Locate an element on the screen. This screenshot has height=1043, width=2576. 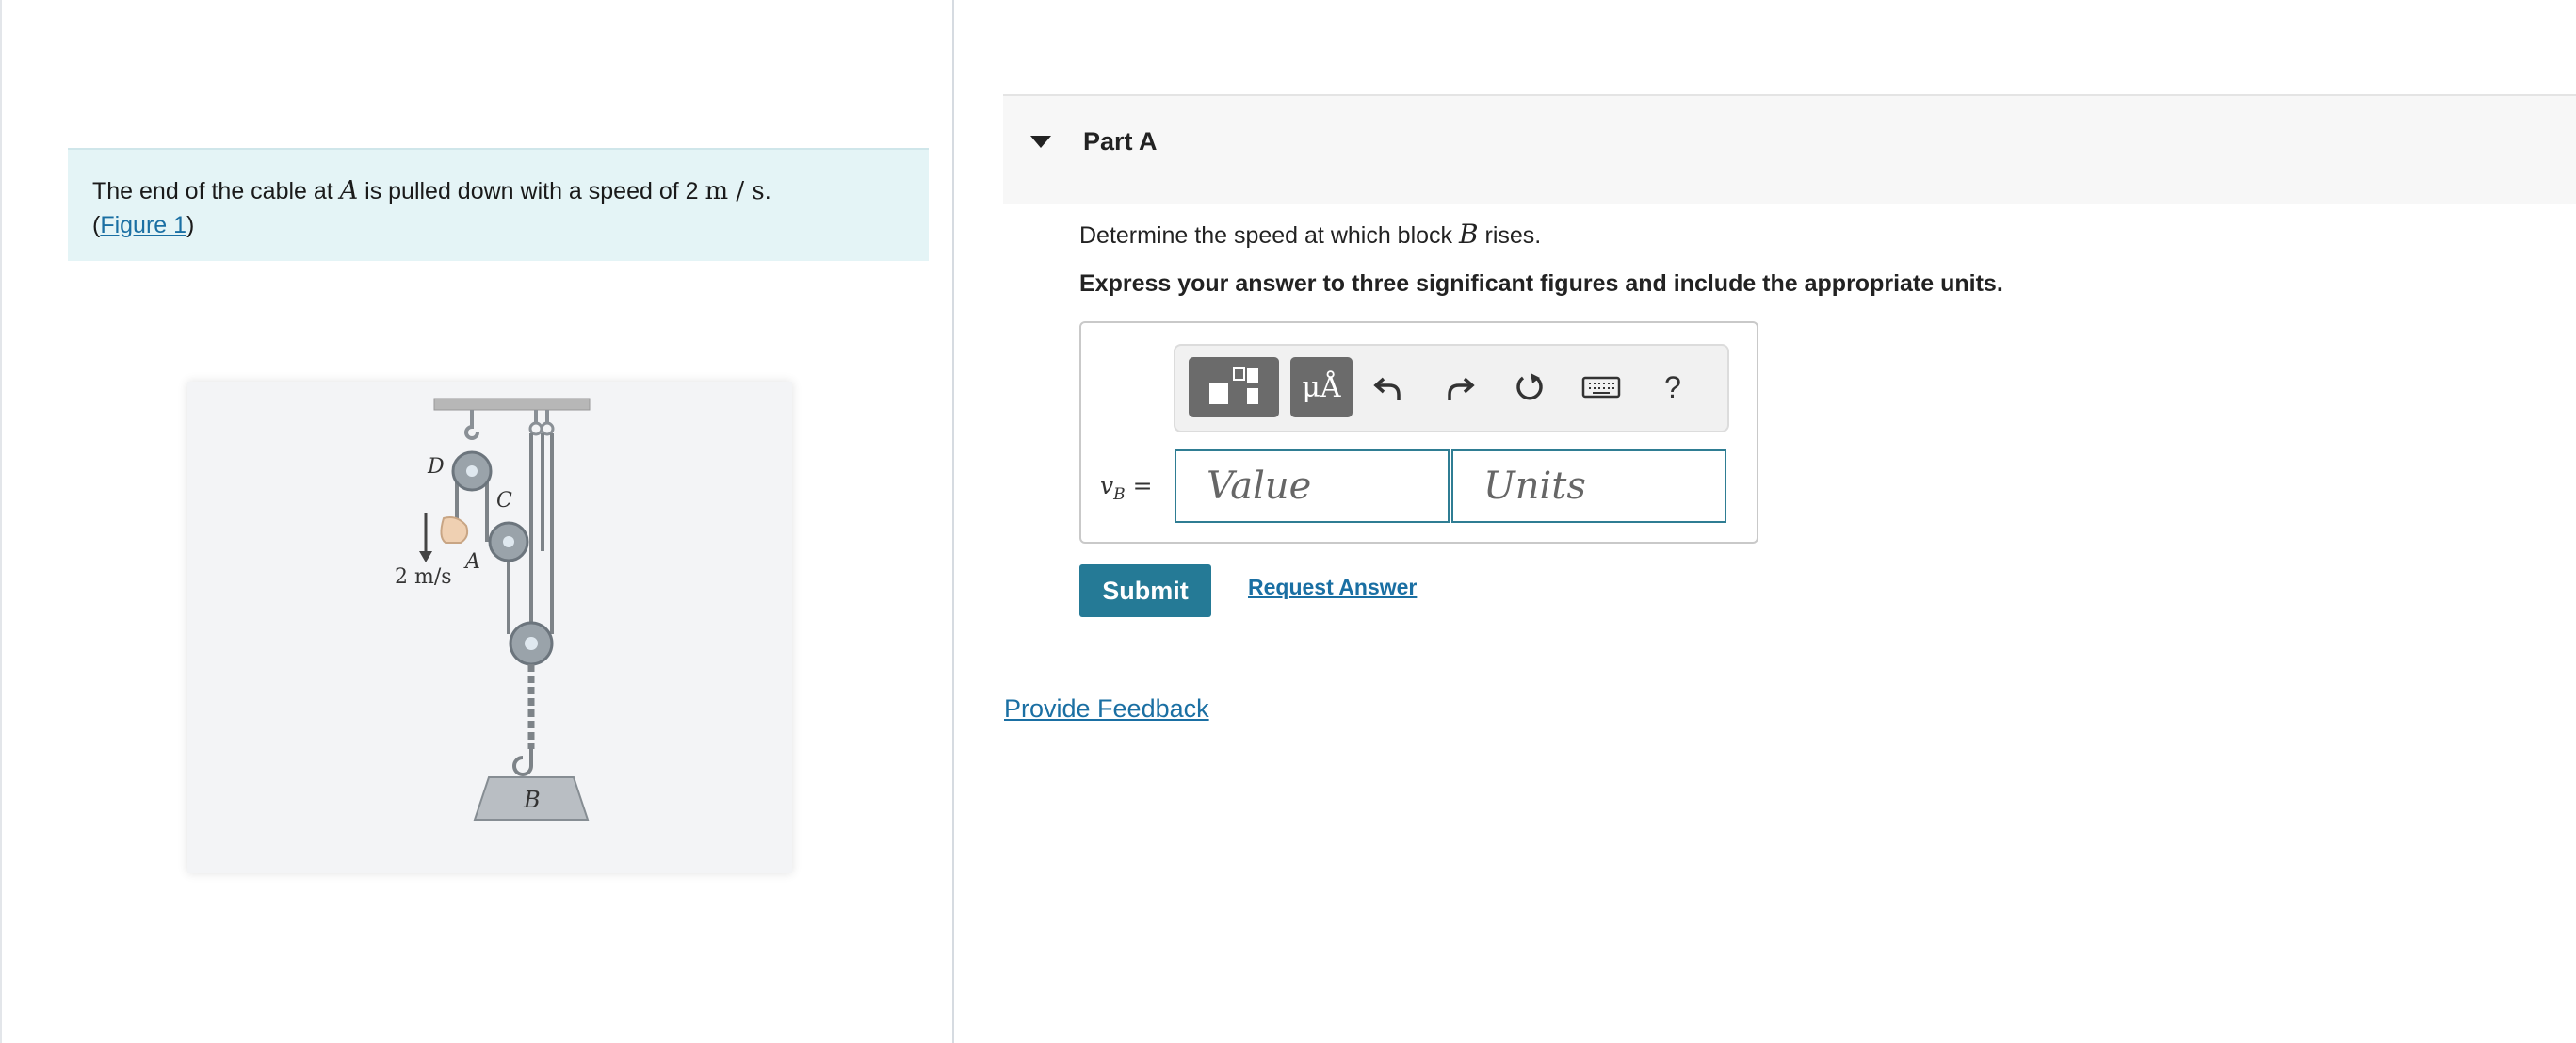
units-placeholder: Units is located at coordinates (1534, 486).